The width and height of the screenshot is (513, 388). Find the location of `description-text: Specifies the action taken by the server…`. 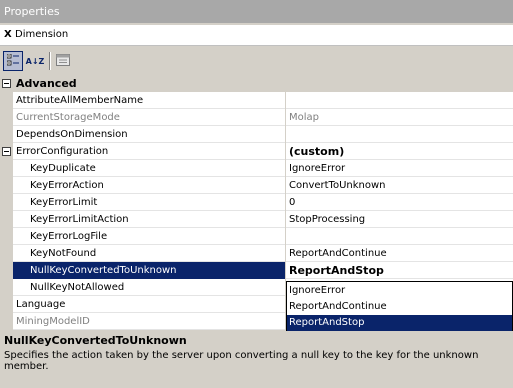

description-text: Specifies the action taken by the server… is located at coordinates (241, 361).